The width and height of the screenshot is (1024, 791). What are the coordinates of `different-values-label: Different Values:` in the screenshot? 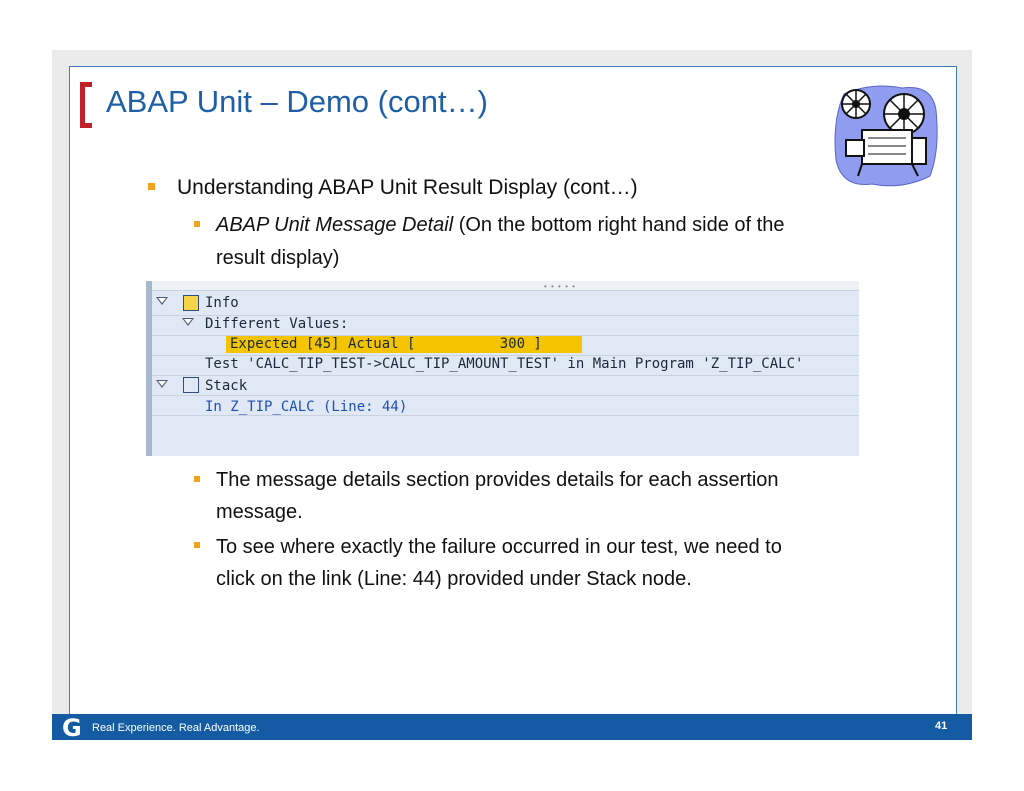 It's located at (276, 324).